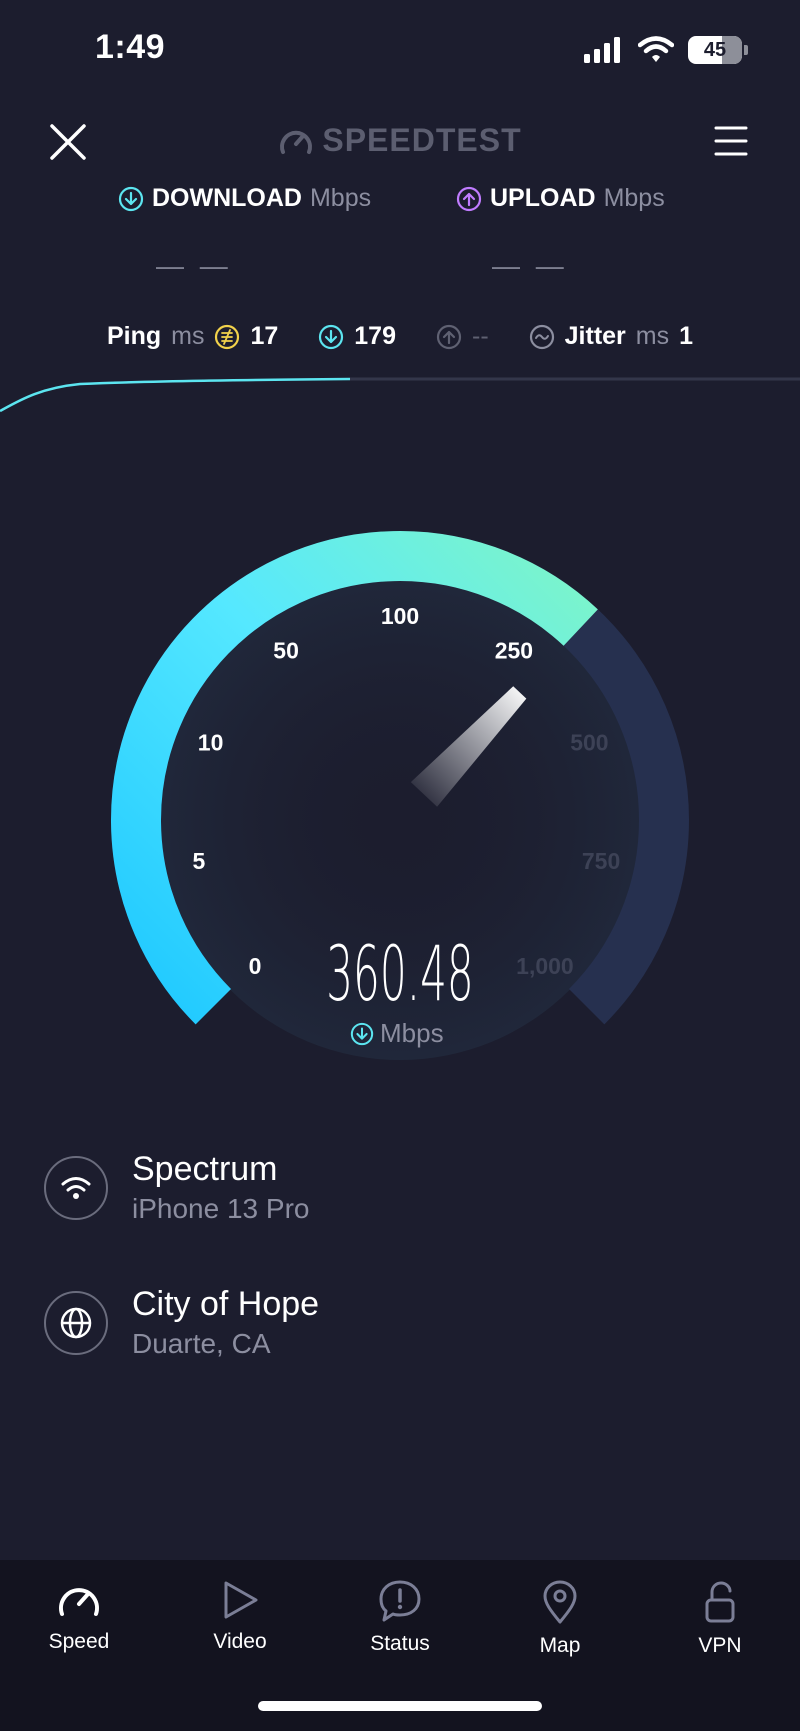  Describe the element at coordinates (286, 651) in the screenshot. I see `gauge-scale-label: 50` at that location.